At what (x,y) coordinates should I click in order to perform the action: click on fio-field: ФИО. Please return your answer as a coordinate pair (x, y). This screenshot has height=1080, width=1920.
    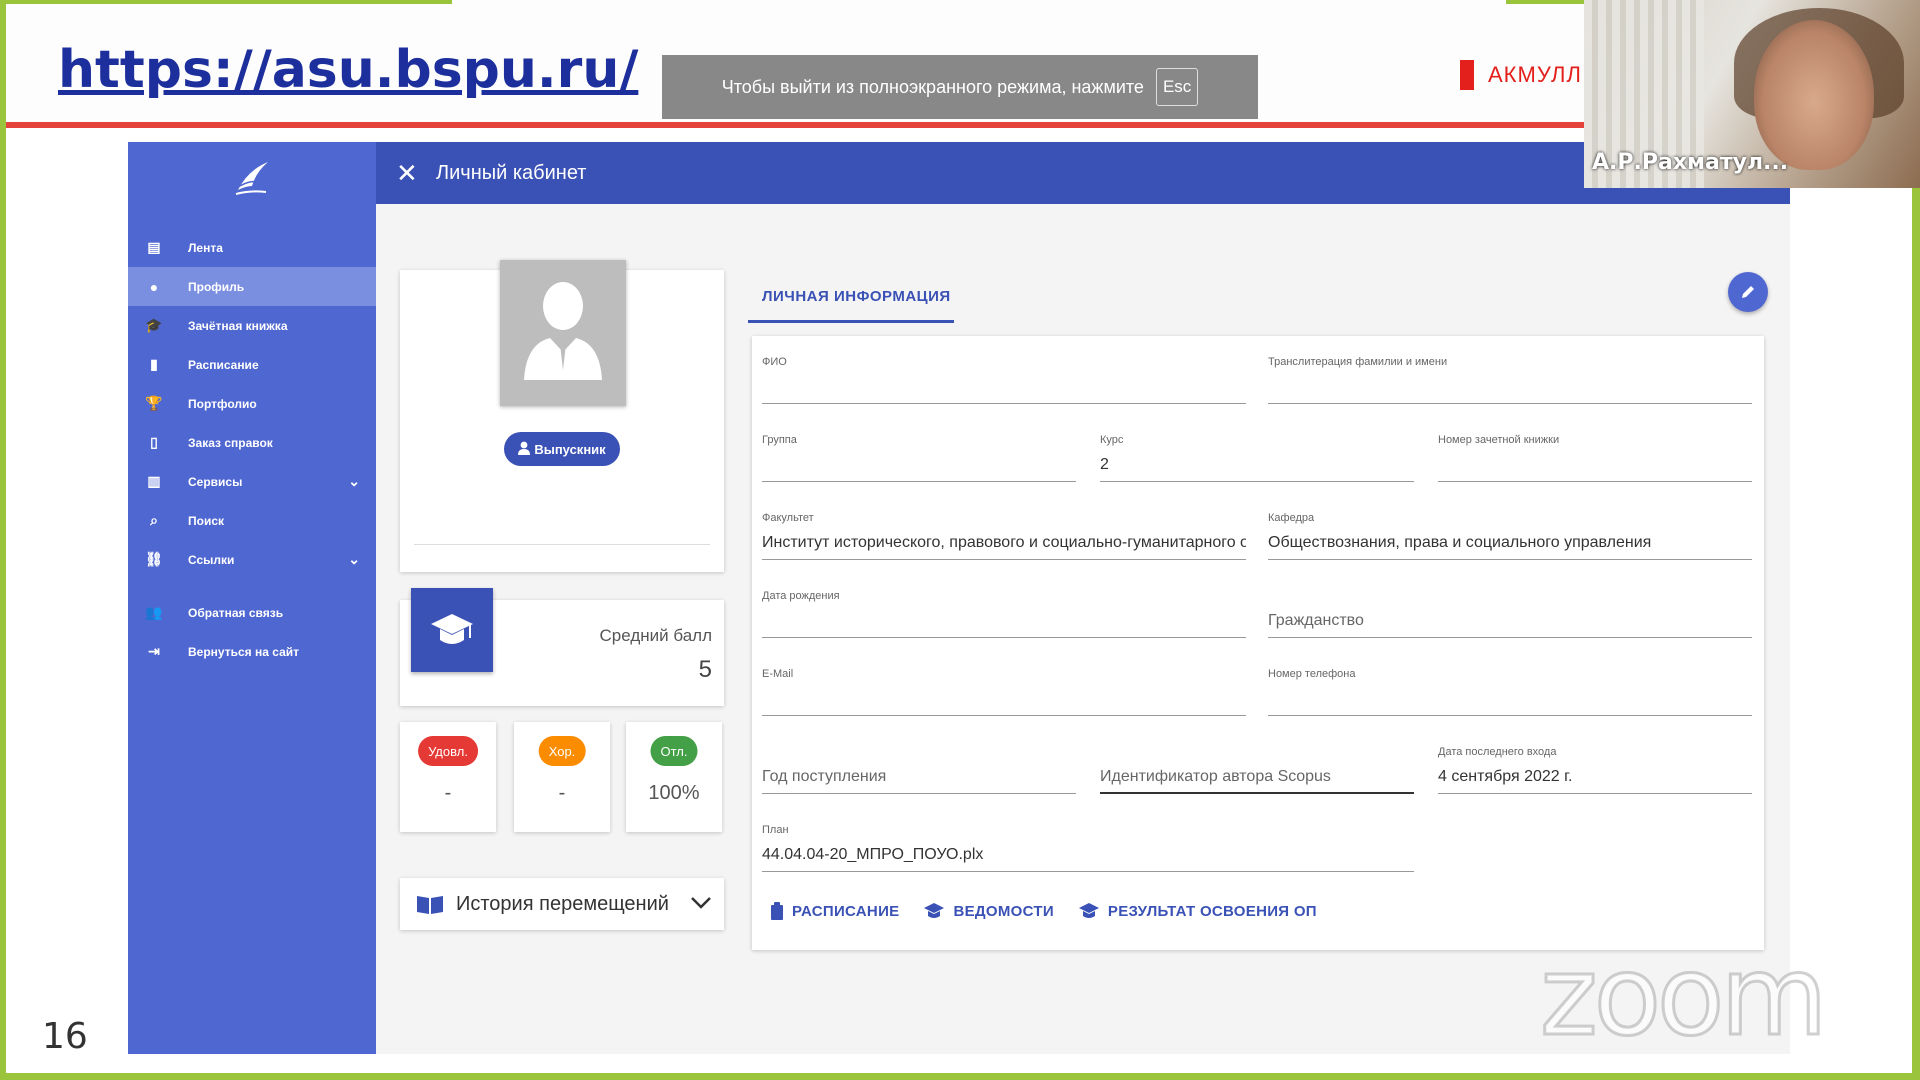
    Looking at the image, I should click on (1004, 380).